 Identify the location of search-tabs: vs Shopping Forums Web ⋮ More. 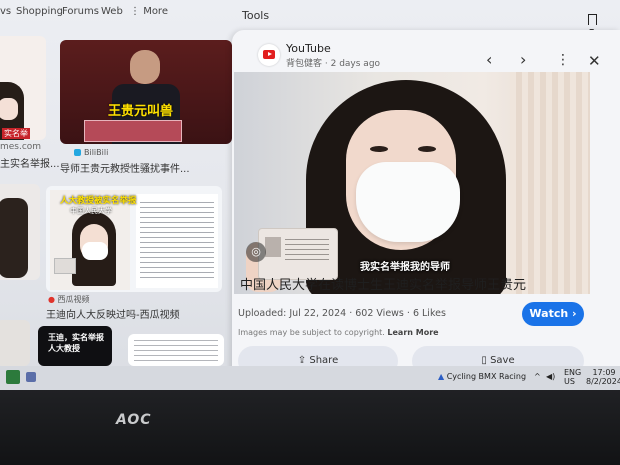
(310, 13).